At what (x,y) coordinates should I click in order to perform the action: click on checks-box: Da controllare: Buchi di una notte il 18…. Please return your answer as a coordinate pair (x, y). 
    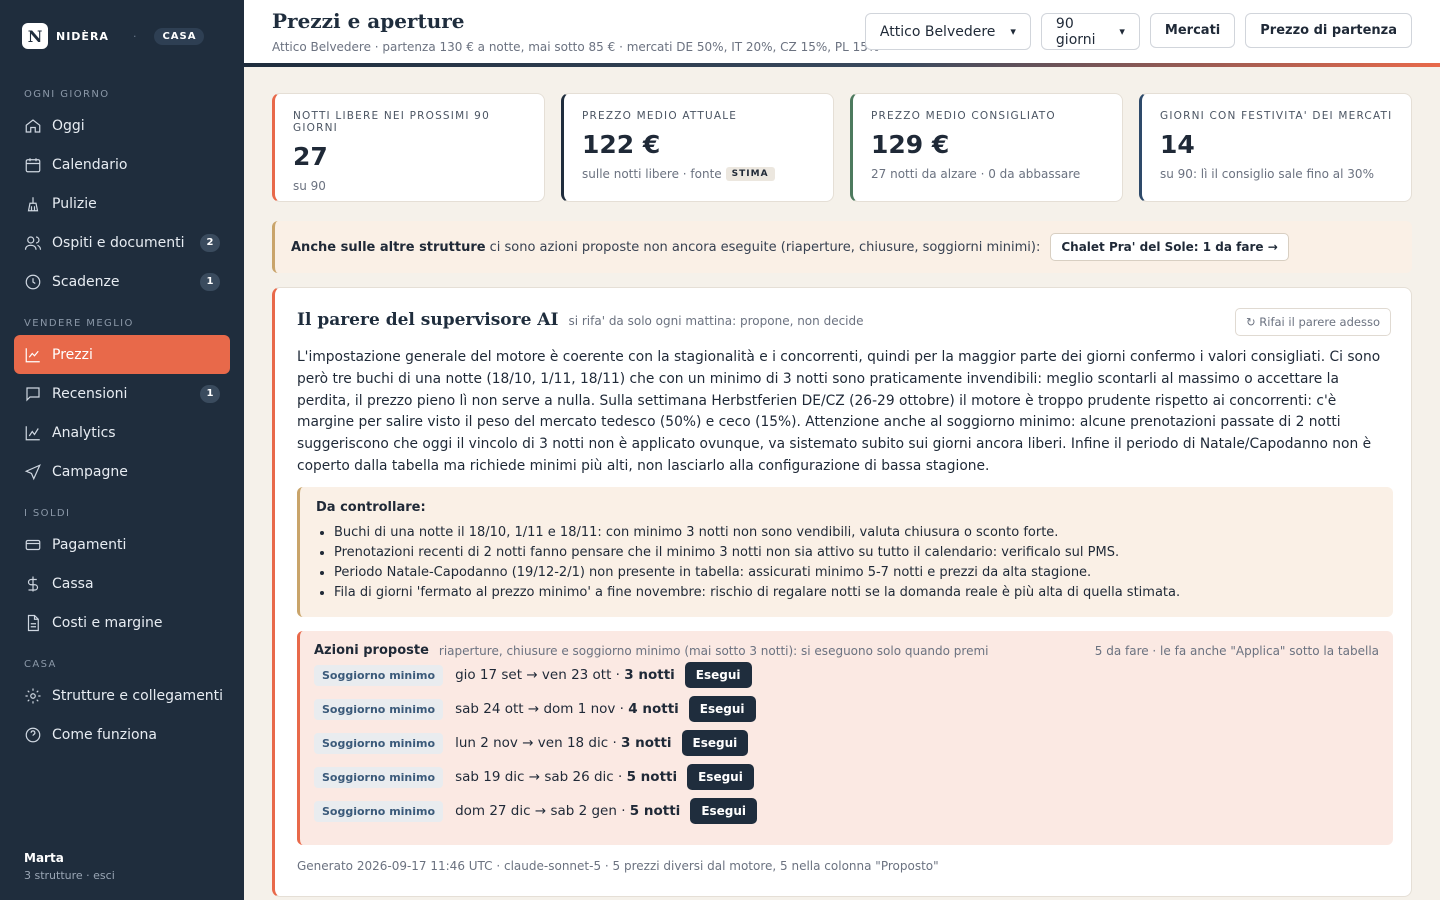
    Looking at the image, I should click on (845, 552).